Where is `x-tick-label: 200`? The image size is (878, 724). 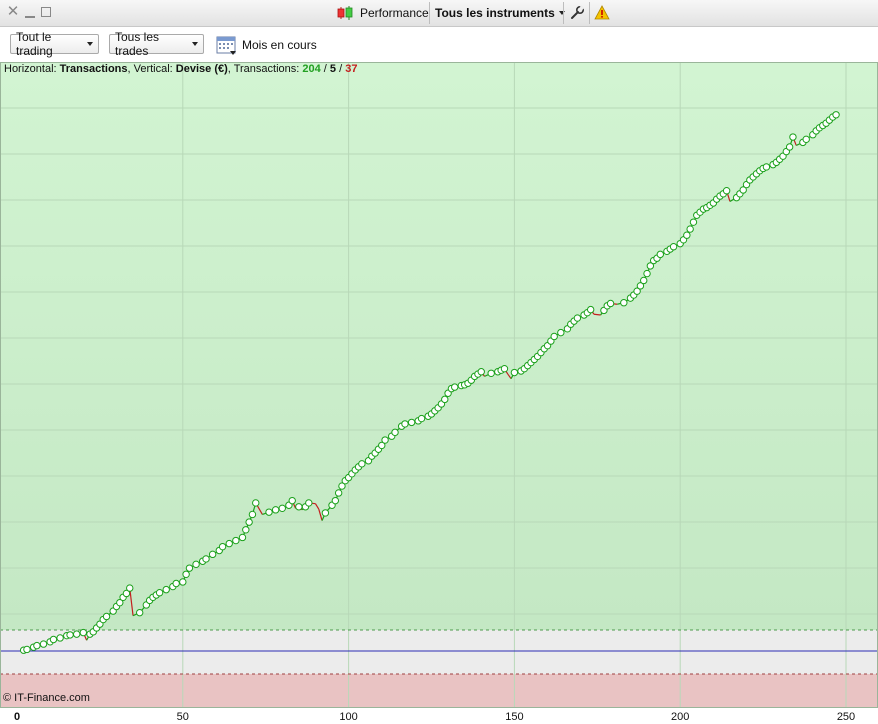 x-tick-label: 200 is located at coordinates (680, 717).